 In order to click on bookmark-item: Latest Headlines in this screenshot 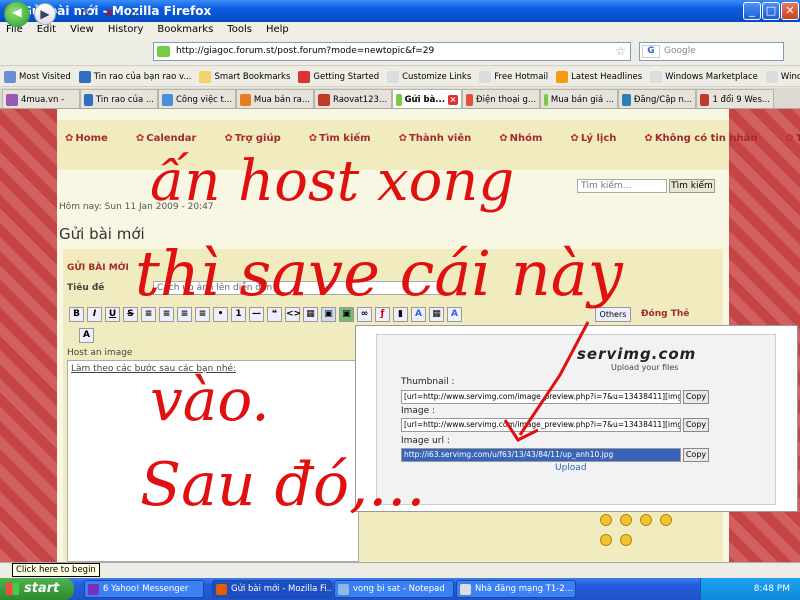, I will do `click(599, 76)`.